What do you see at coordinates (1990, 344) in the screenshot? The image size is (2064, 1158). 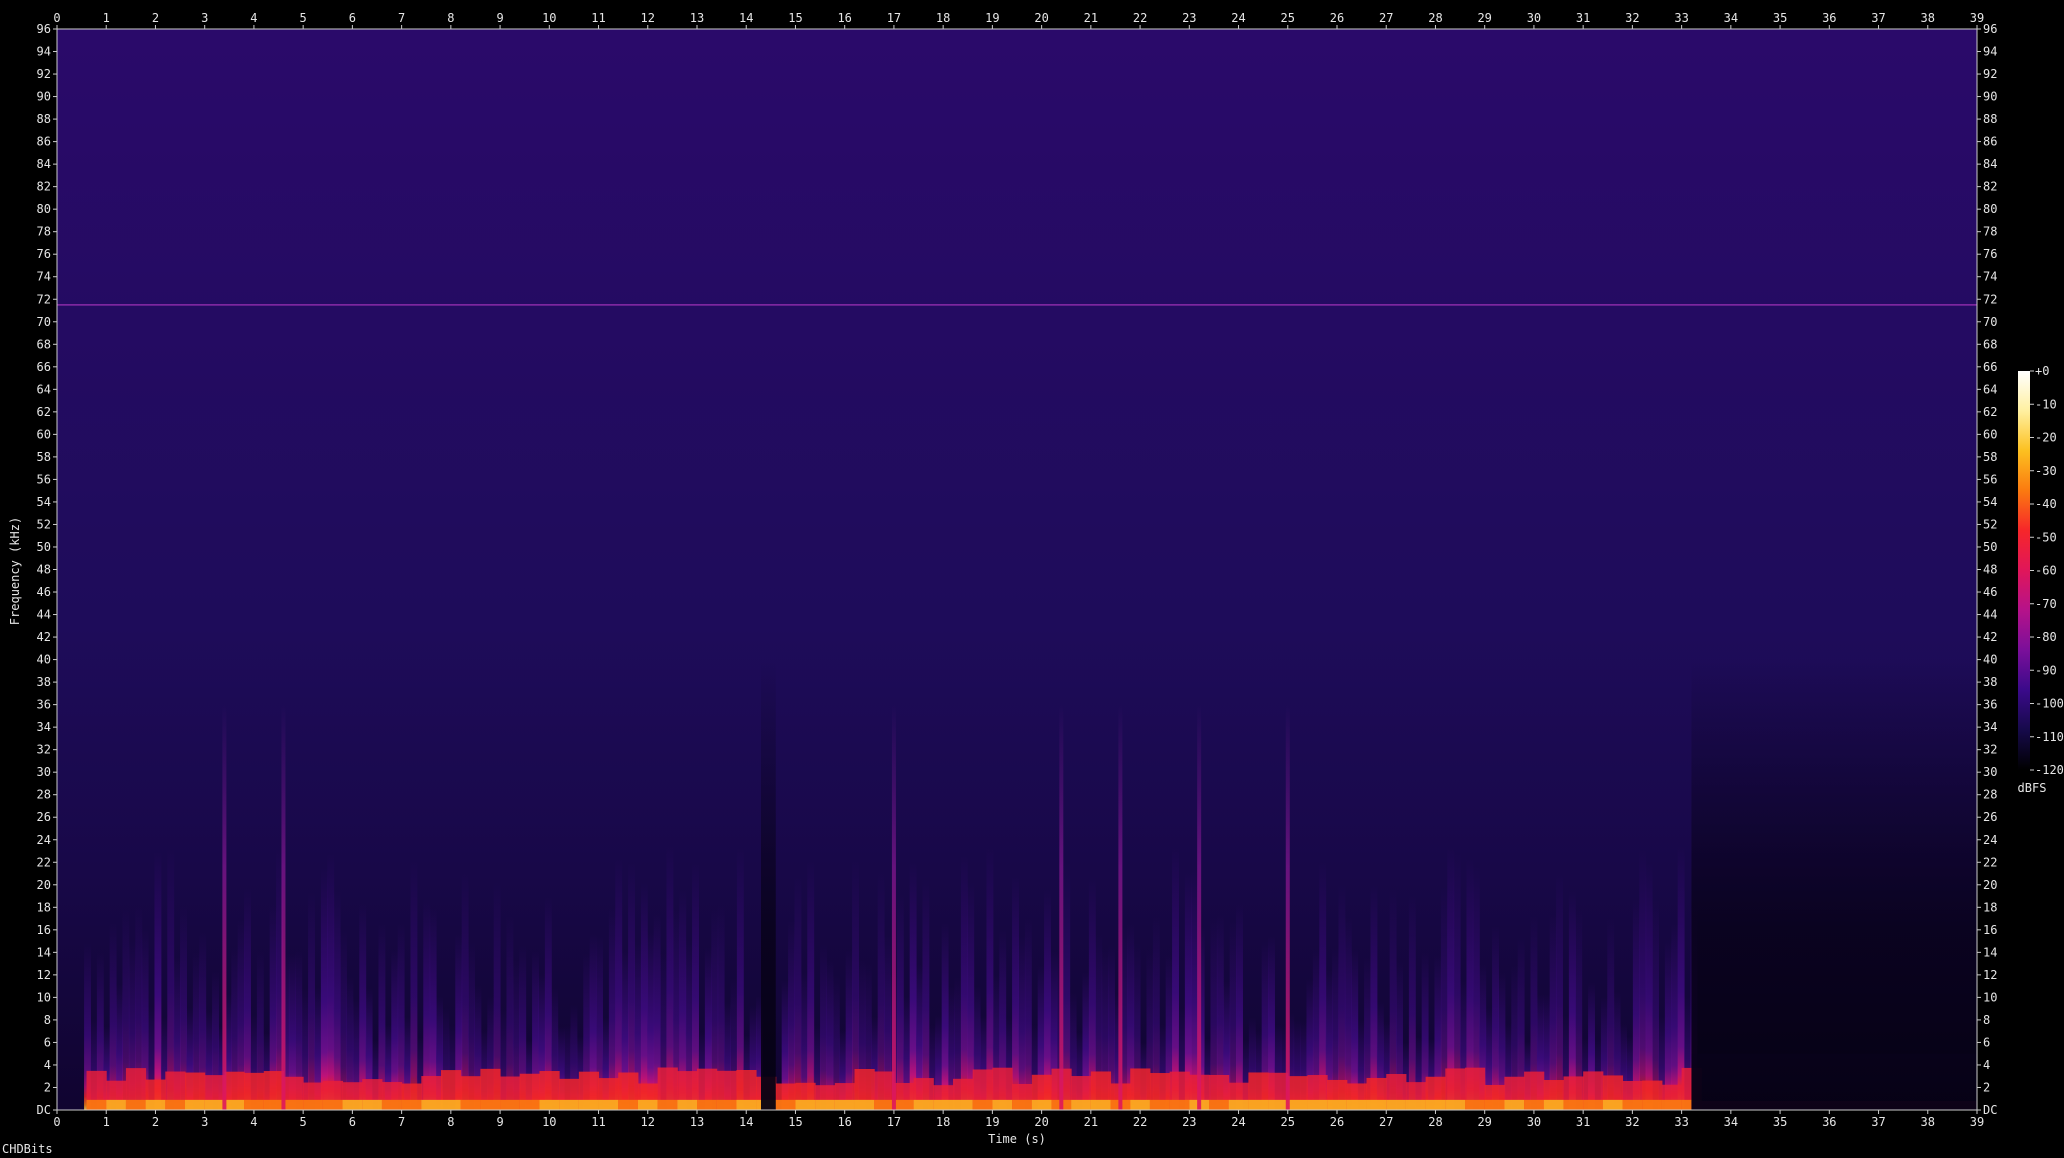 I see `y-tick-label-right: 68` at bounding box center [1990, 344].